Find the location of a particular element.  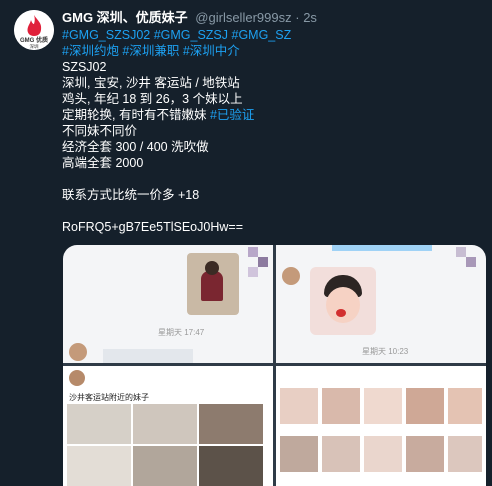

display-name: GMG 深圳、优质妹子 is located at coordinates (125, 17).